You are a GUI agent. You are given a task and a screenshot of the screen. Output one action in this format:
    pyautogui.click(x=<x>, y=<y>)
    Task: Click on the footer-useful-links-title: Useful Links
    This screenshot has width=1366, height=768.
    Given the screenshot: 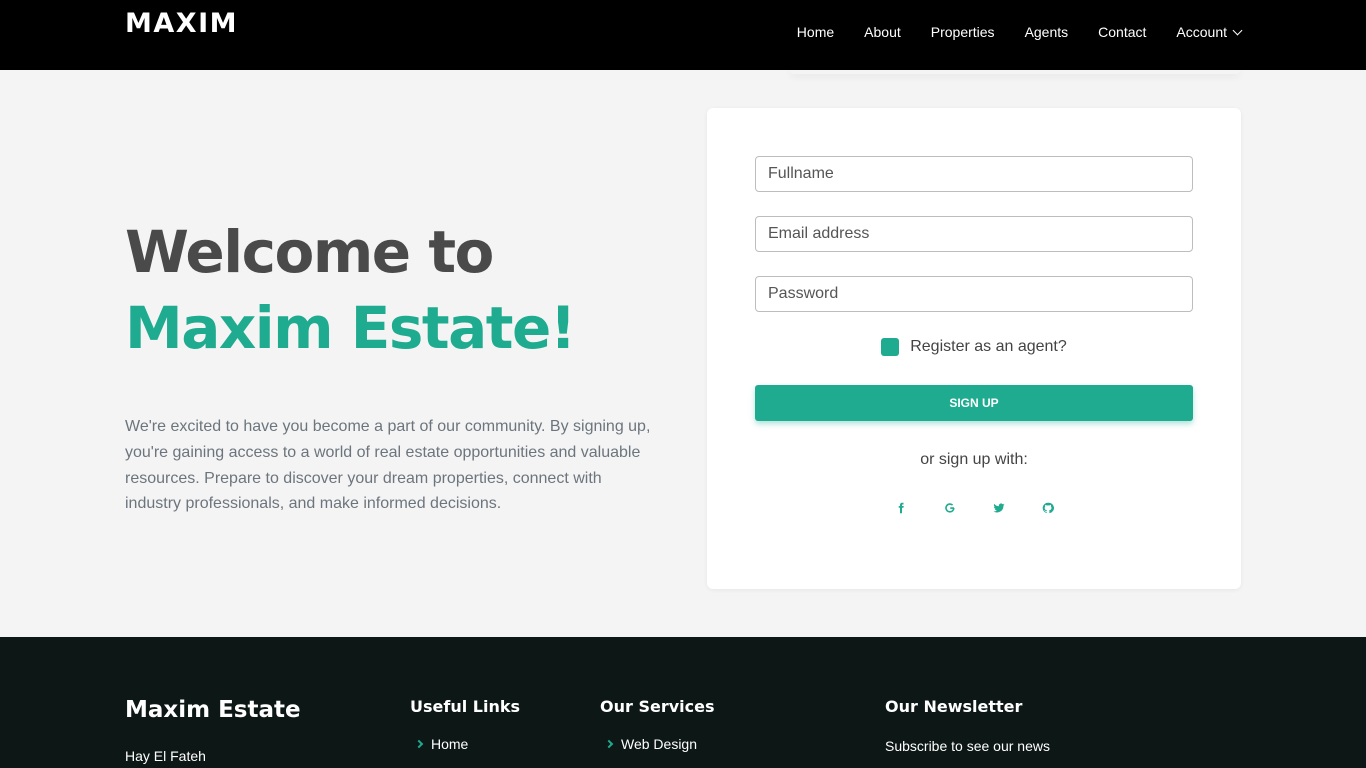 What is the action you would take?
    pyautogui.click(x=465, y=706)
    